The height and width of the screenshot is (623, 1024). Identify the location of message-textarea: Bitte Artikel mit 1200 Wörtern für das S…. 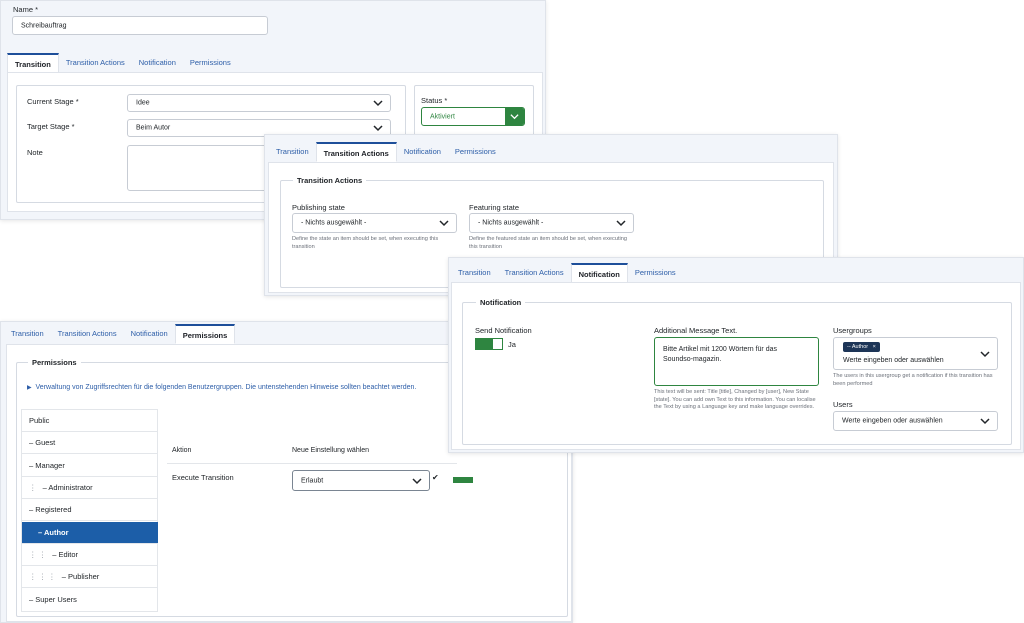
(736, 361).